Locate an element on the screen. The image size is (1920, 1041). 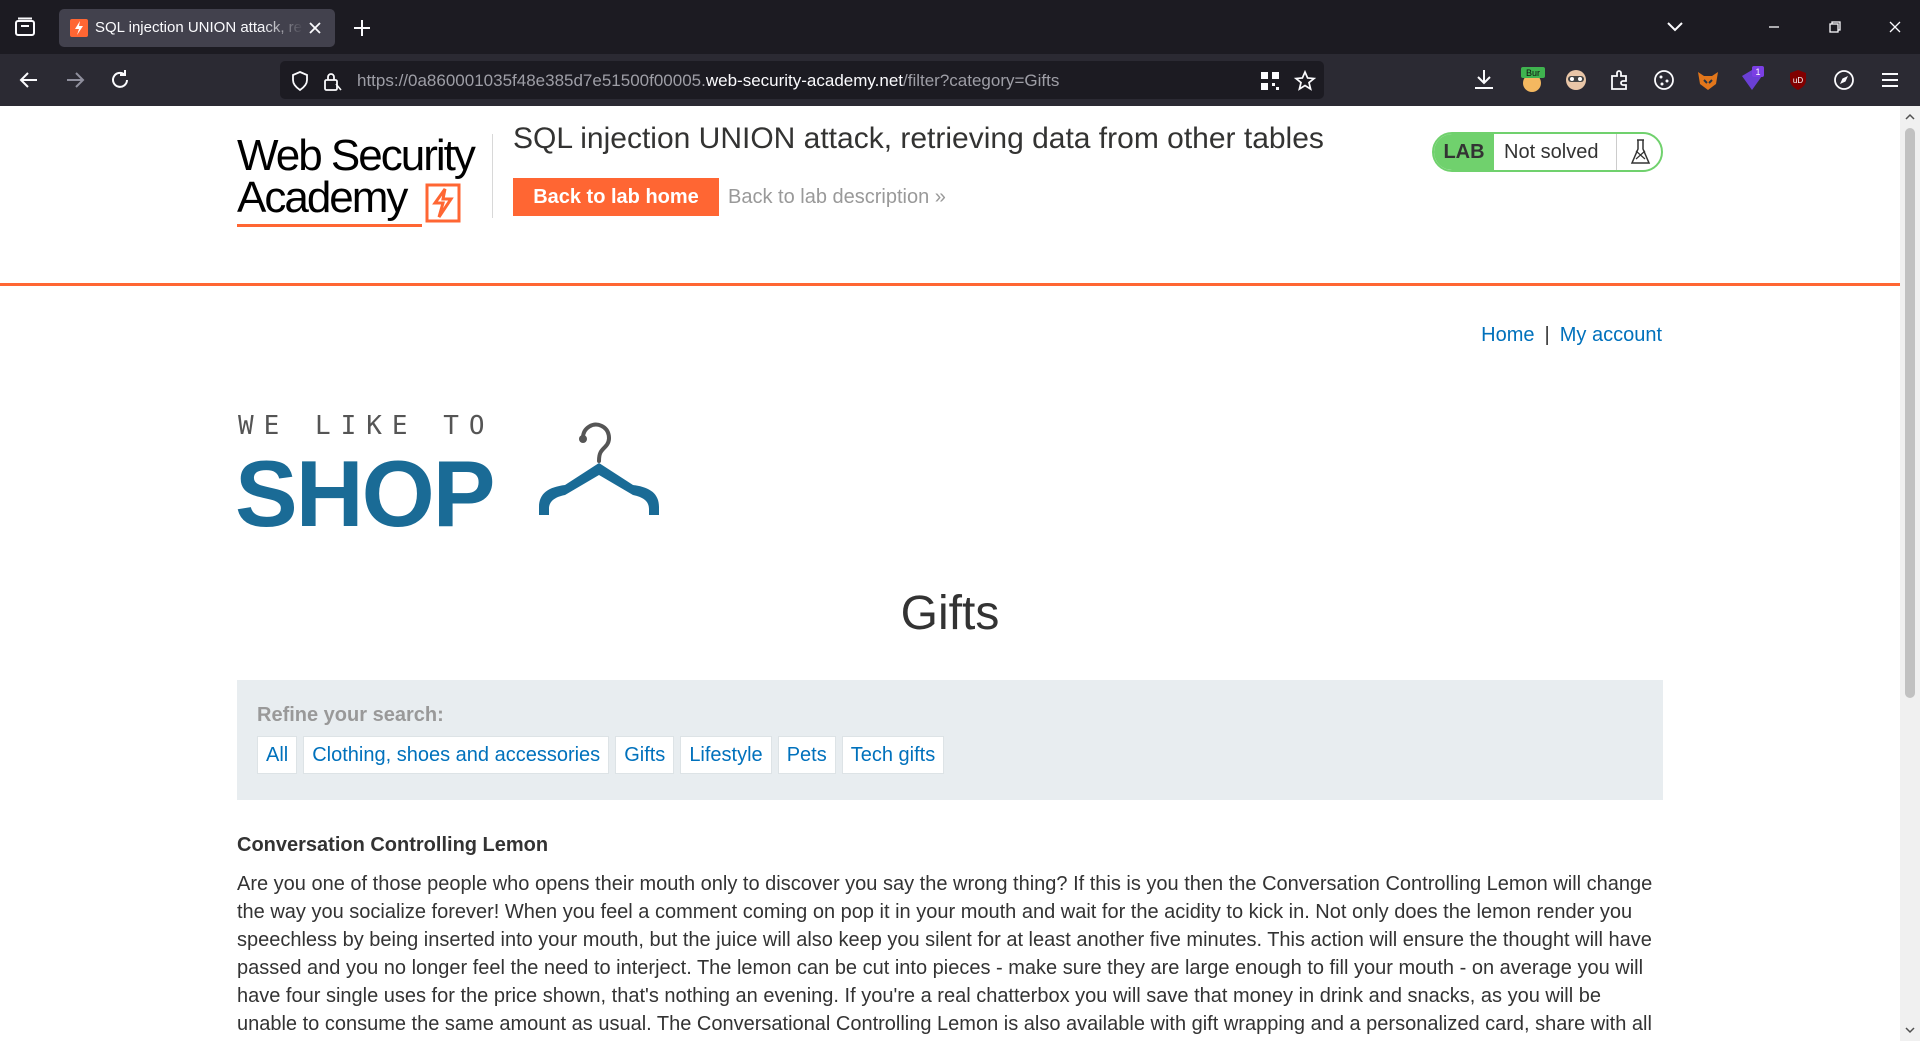
svg-text: Bur is located at coordinates (1533, 73).